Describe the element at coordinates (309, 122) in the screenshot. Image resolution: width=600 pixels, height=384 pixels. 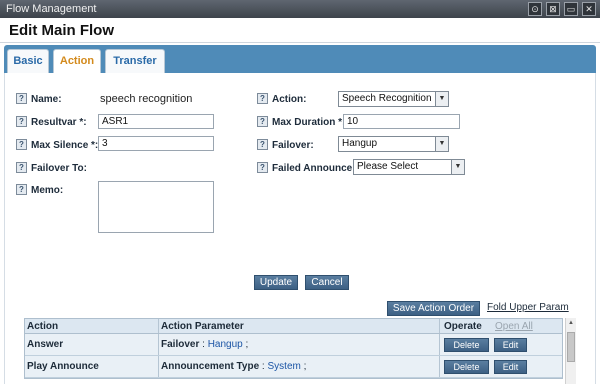
I see `max-duration-label: Max Duration *:` at that location.